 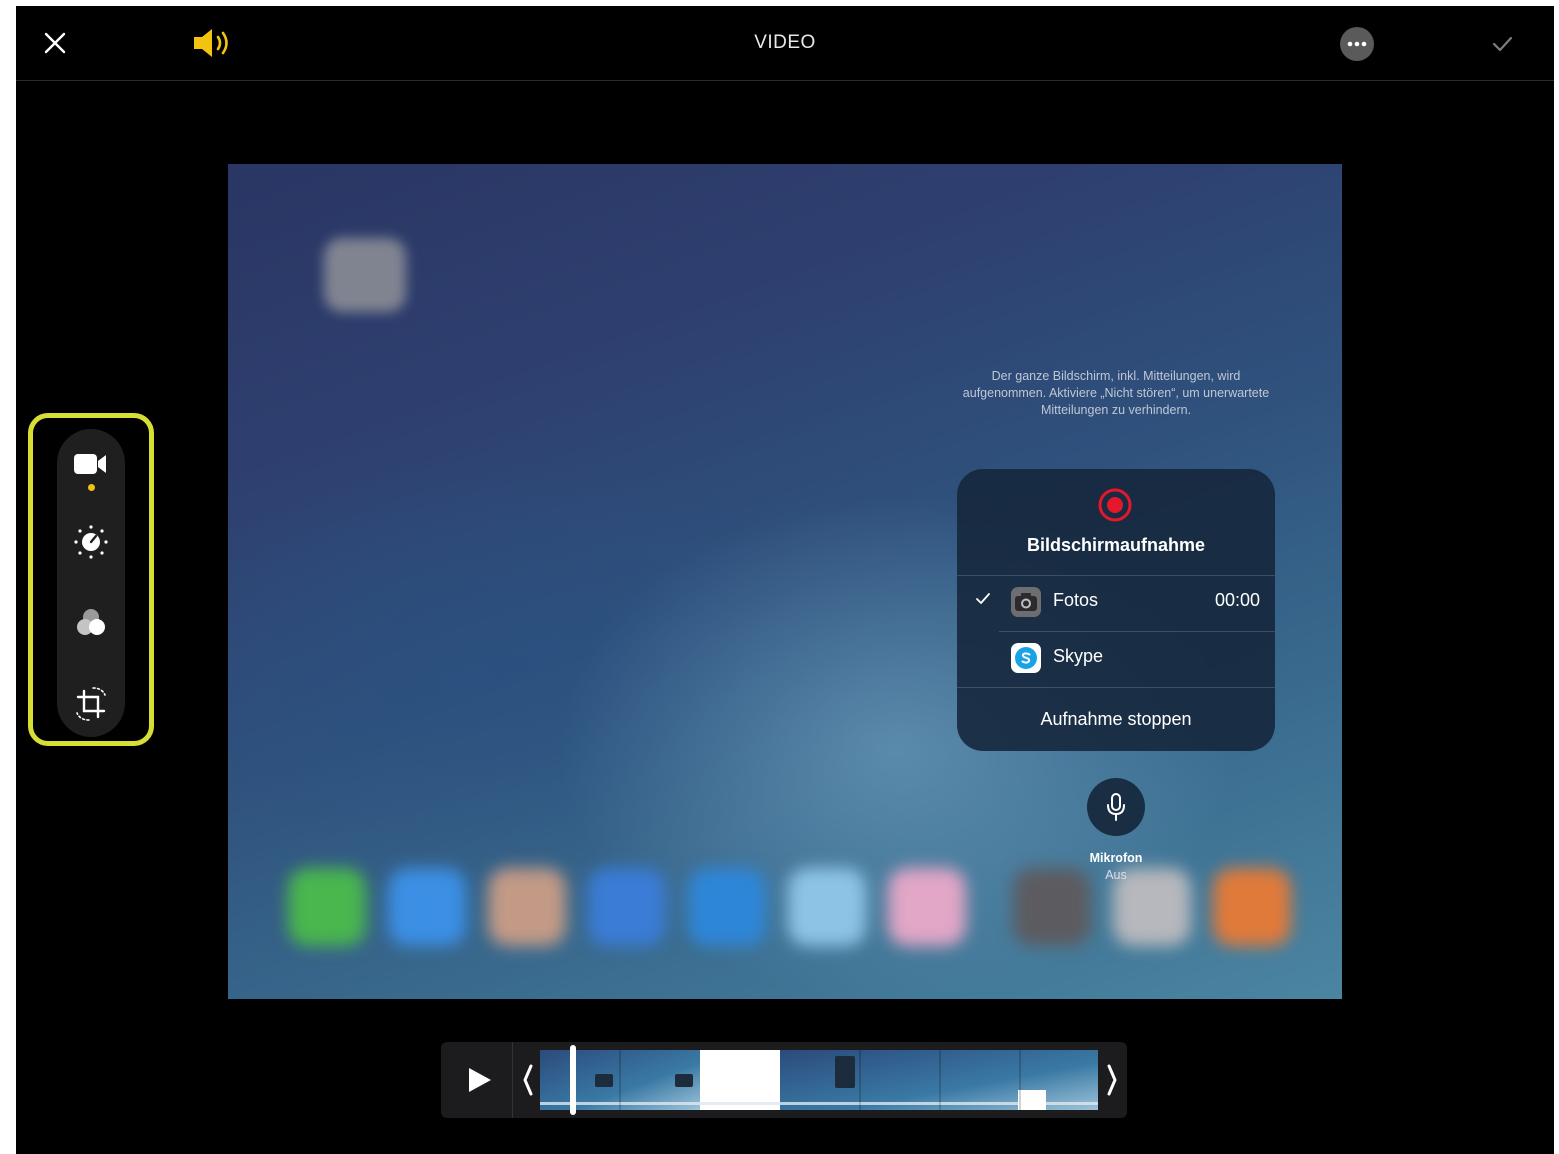 What do you see at coordinates (1116, 807) in the screenshot?
I see `microphone-icon` at bounding box center [1116, 807].